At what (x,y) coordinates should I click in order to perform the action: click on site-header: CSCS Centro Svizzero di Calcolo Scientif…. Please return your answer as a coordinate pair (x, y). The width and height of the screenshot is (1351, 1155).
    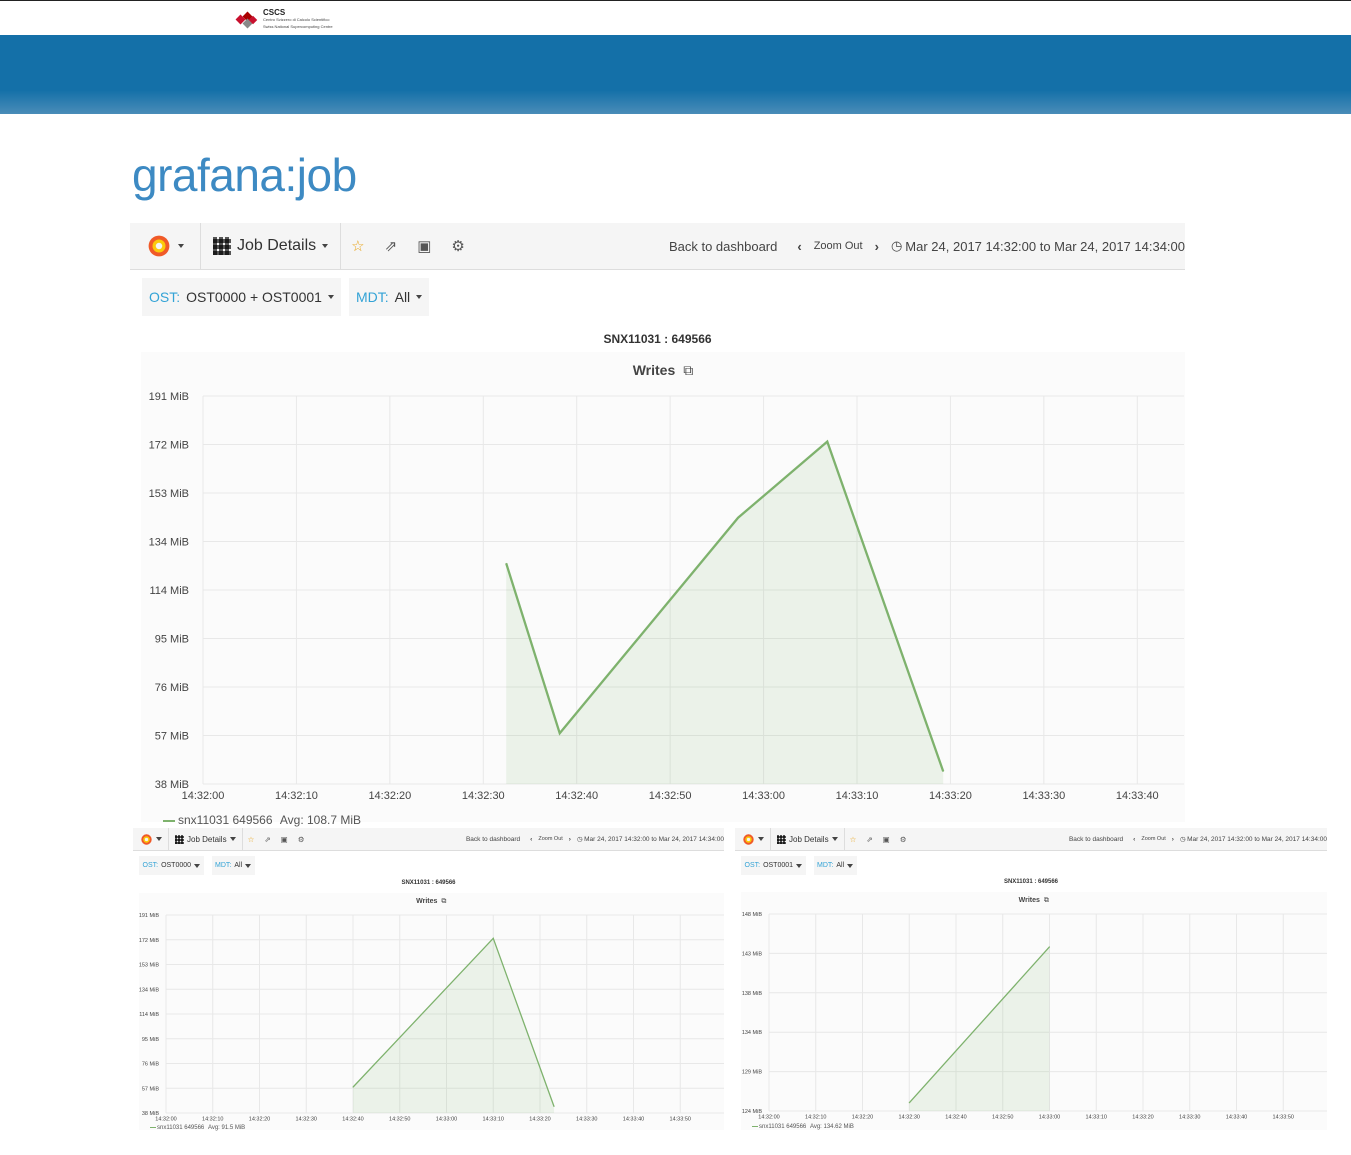
    Looking at the image, I should click on (675, 18).